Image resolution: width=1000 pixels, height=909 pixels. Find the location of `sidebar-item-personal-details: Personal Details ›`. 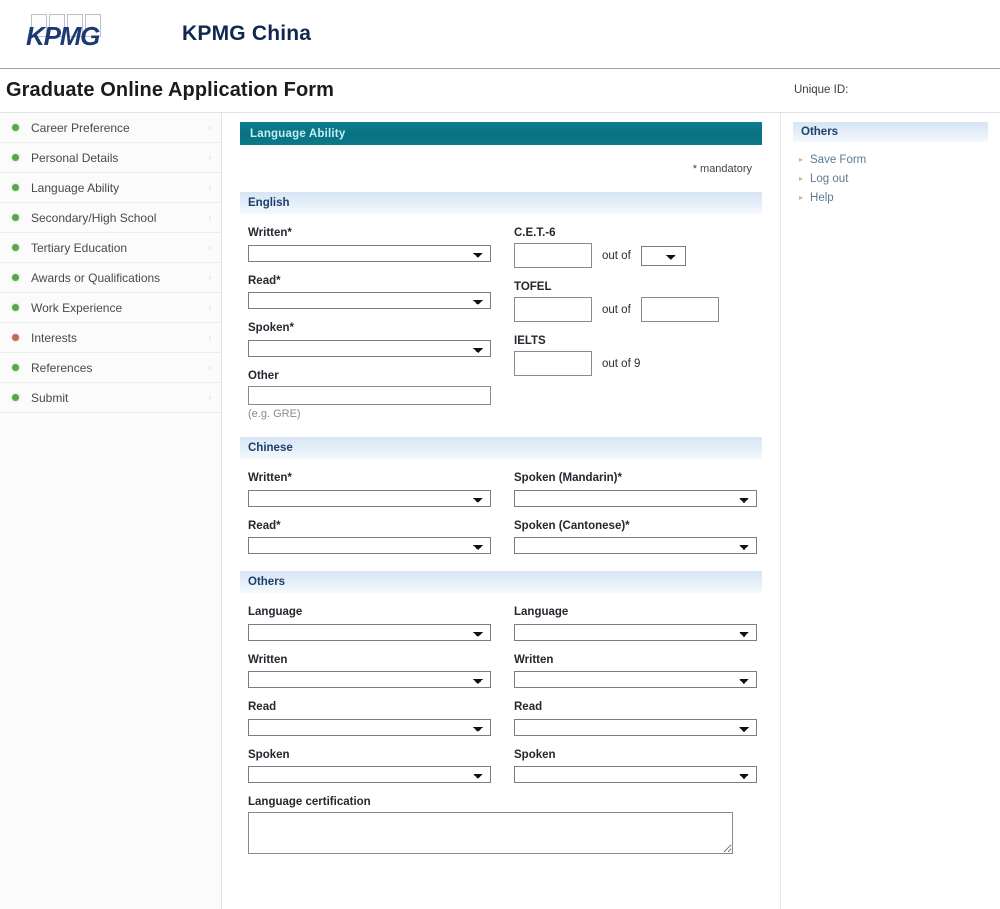

sidebar-item-personal-details: Personal Details › is located at coordinates (110, 158).